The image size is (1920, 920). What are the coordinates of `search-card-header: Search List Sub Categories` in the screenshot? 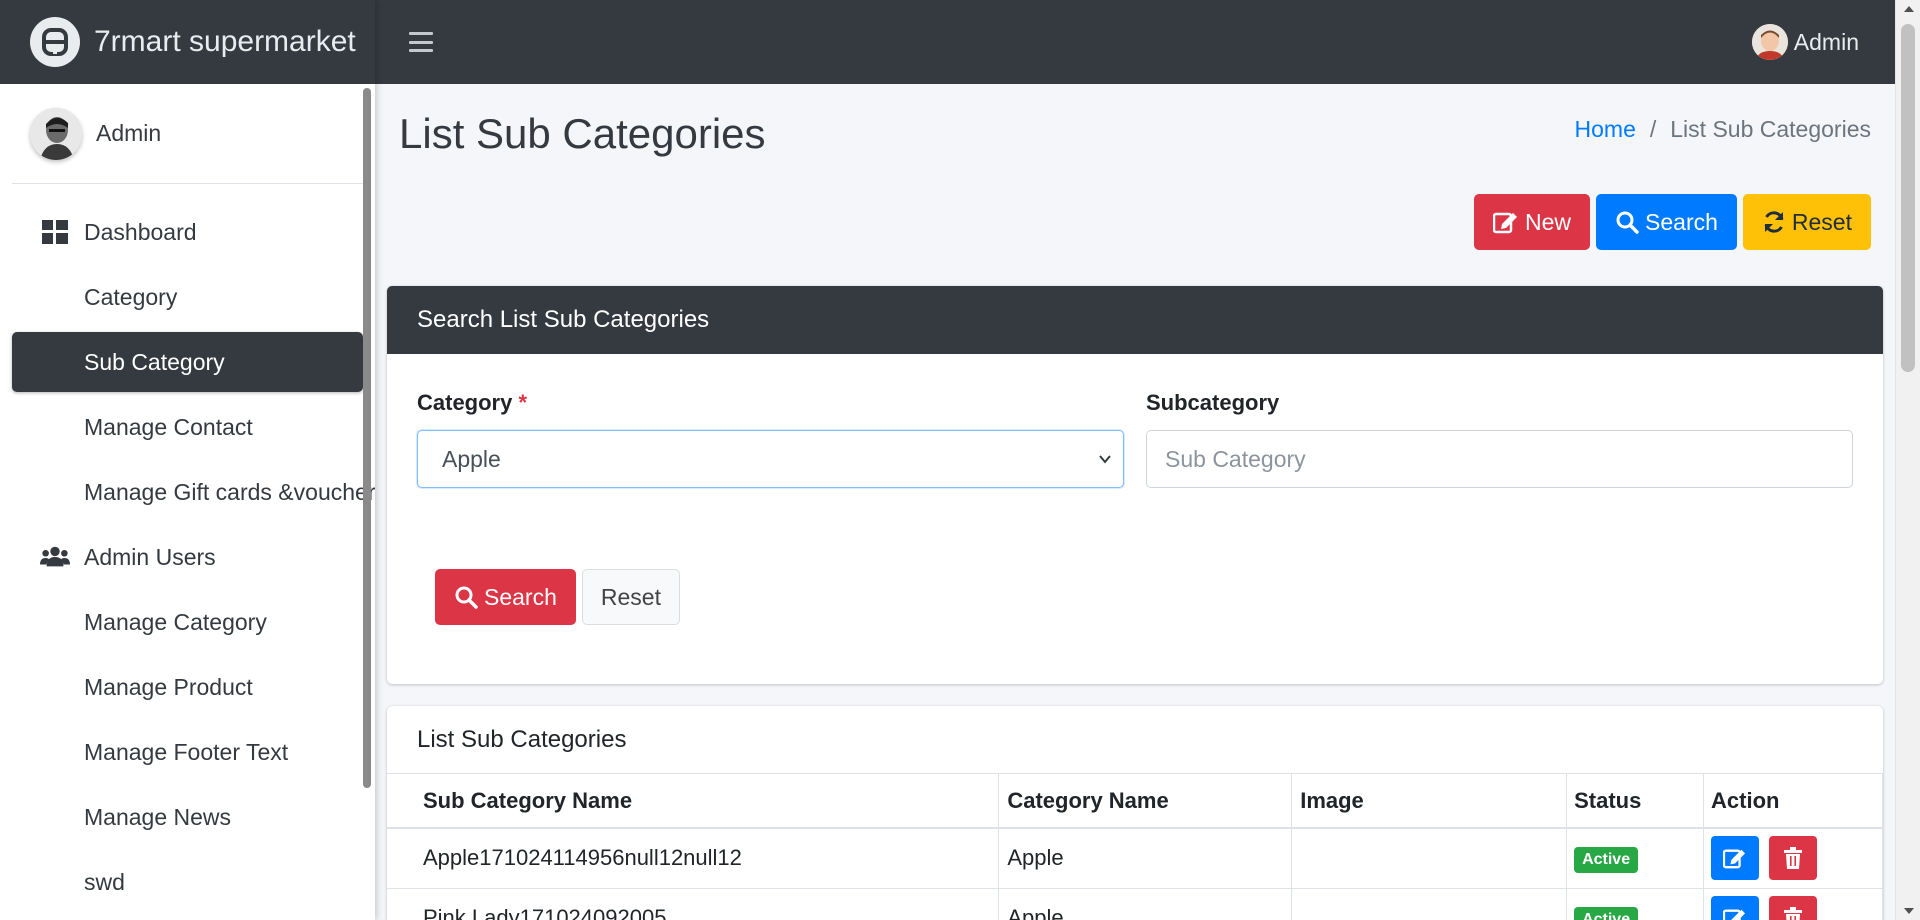 It's located at (1135, 320).